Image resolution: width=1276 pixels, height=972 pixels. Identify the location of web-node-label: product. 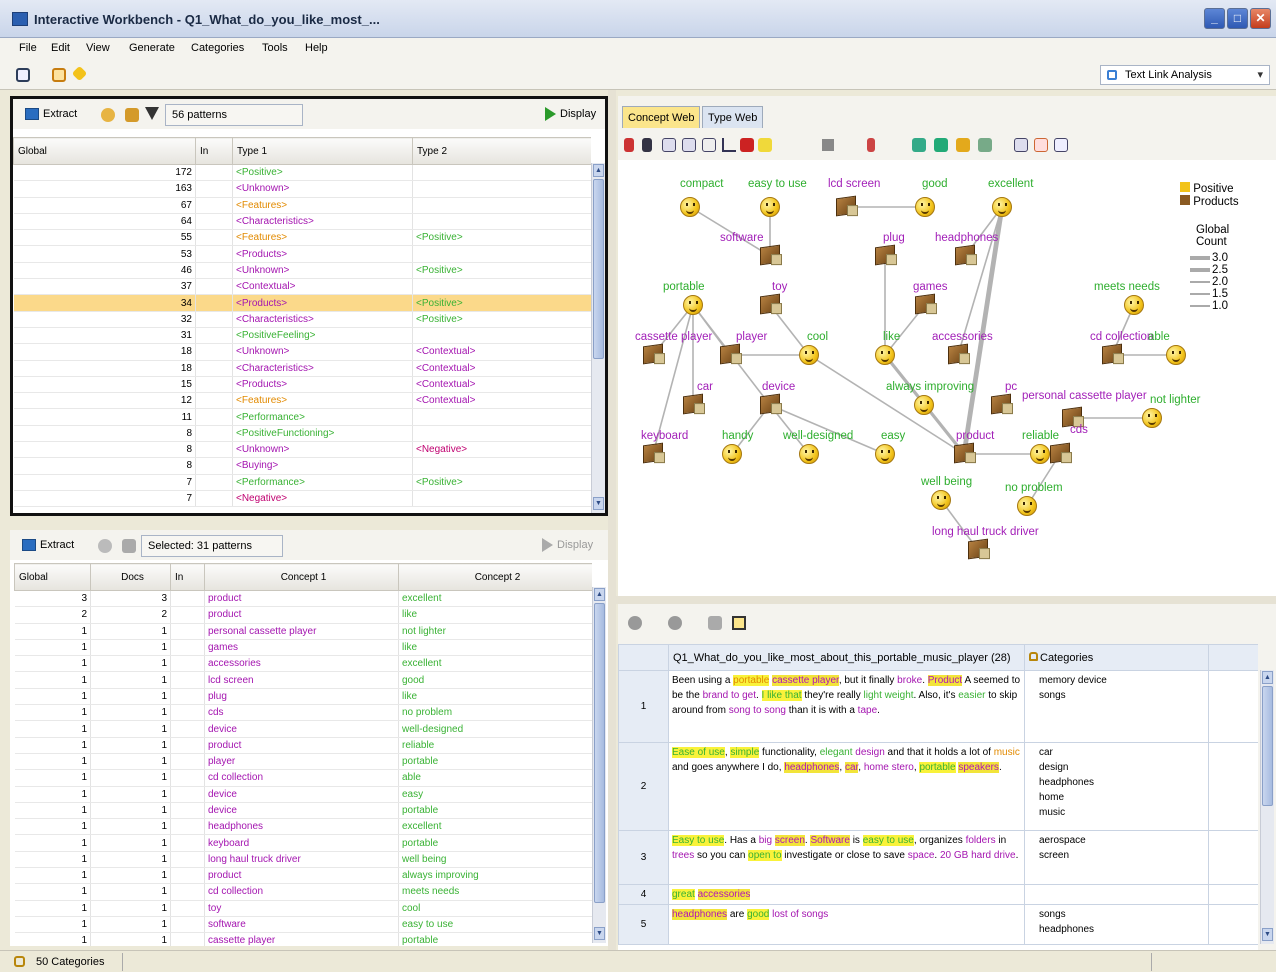
(975, 436).